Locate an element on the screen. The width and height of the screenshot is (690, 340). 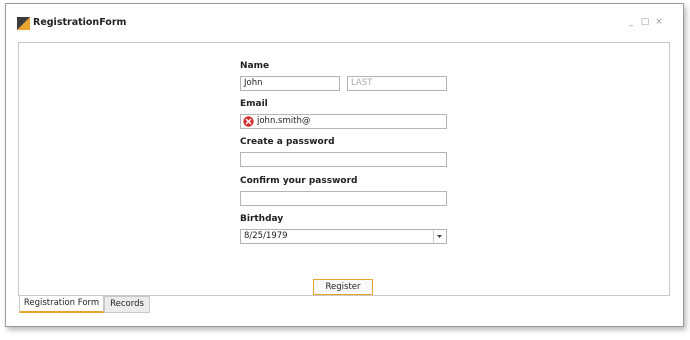
email-label: Email is located at coordinates (254, 104).